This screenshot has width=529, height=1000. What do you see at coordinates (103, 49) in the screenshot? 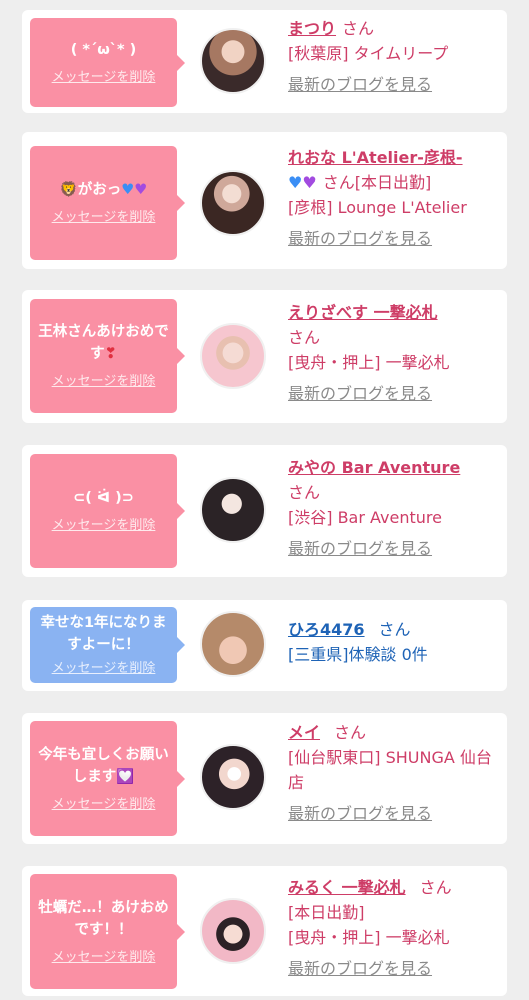
I see `message-text: ( *´ω`* )` at bounding box center [103, 49].